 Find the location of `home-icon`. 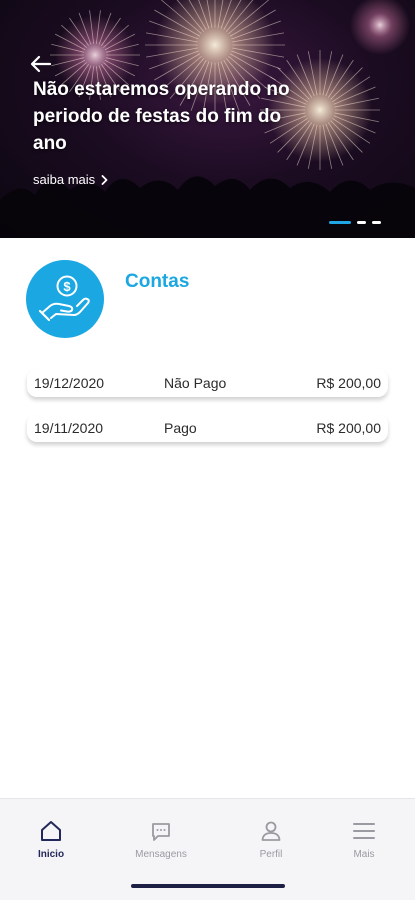

home-icon is located at coordinates (51, 831).